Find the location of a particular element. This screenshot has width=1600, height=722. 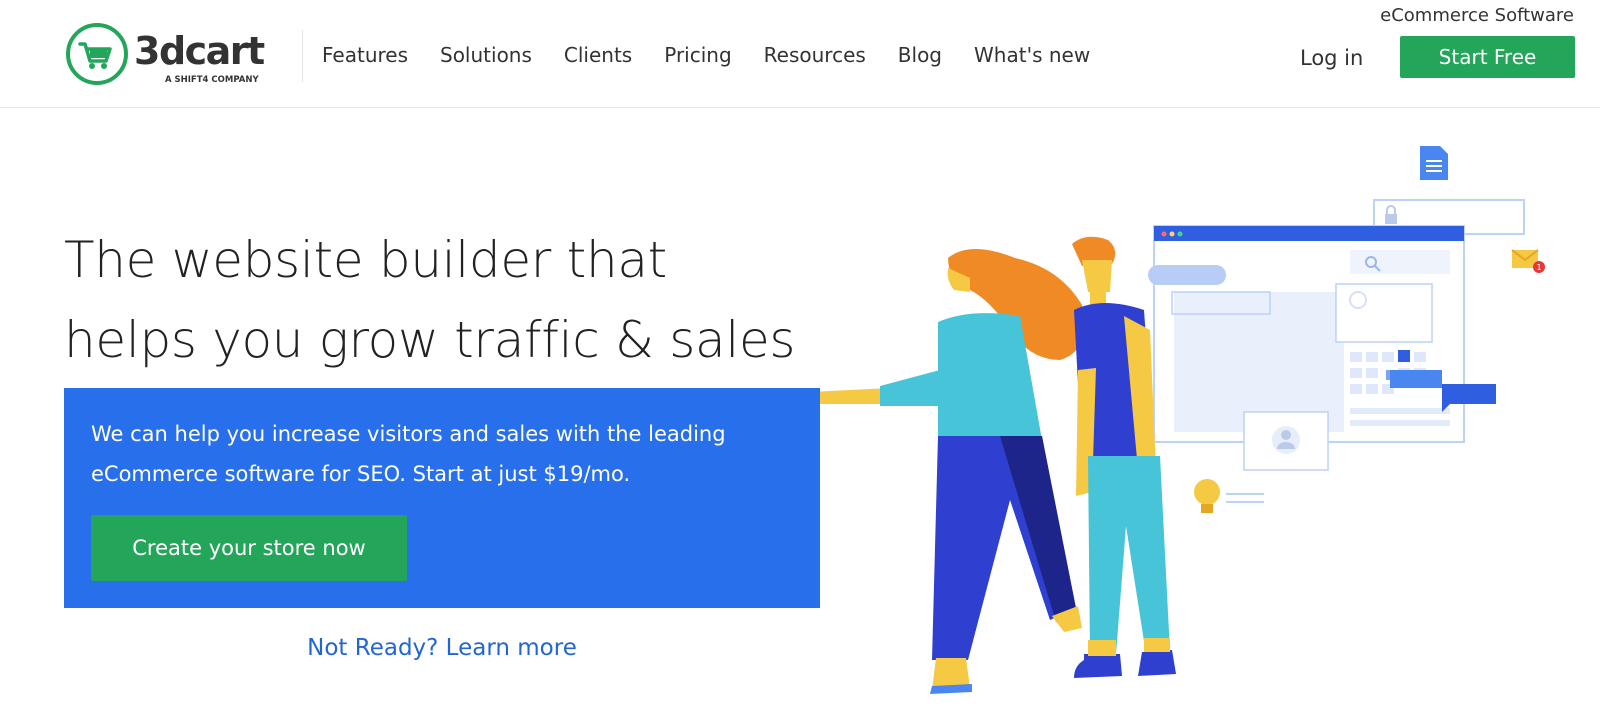

learn-more-link: Not Ready? Learn more is located at coordinates (442, 648).